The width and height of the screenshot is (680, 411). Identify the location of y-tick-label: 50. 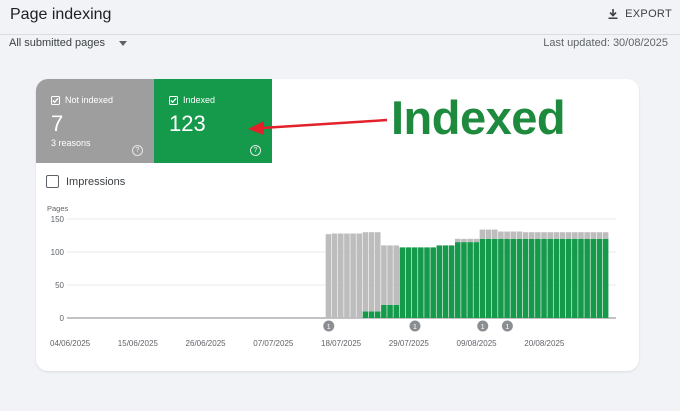
(59, 285).